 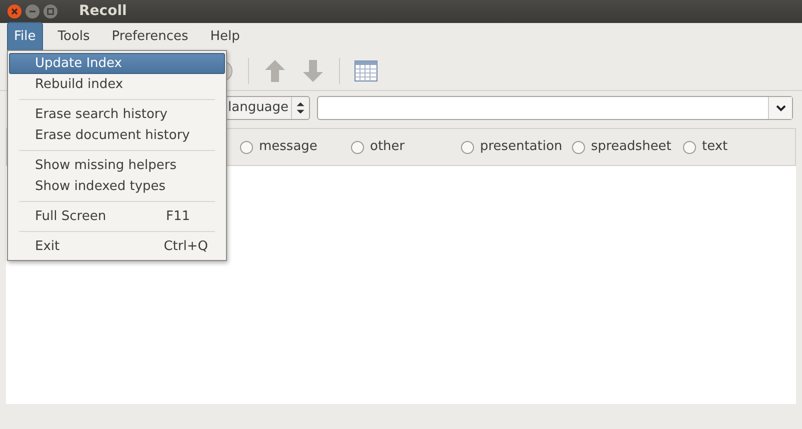 What do you see at coordinates (117, 84) in the screenshot?
I see `menu-item: Rebuild index` at bounding box center [117, 84].